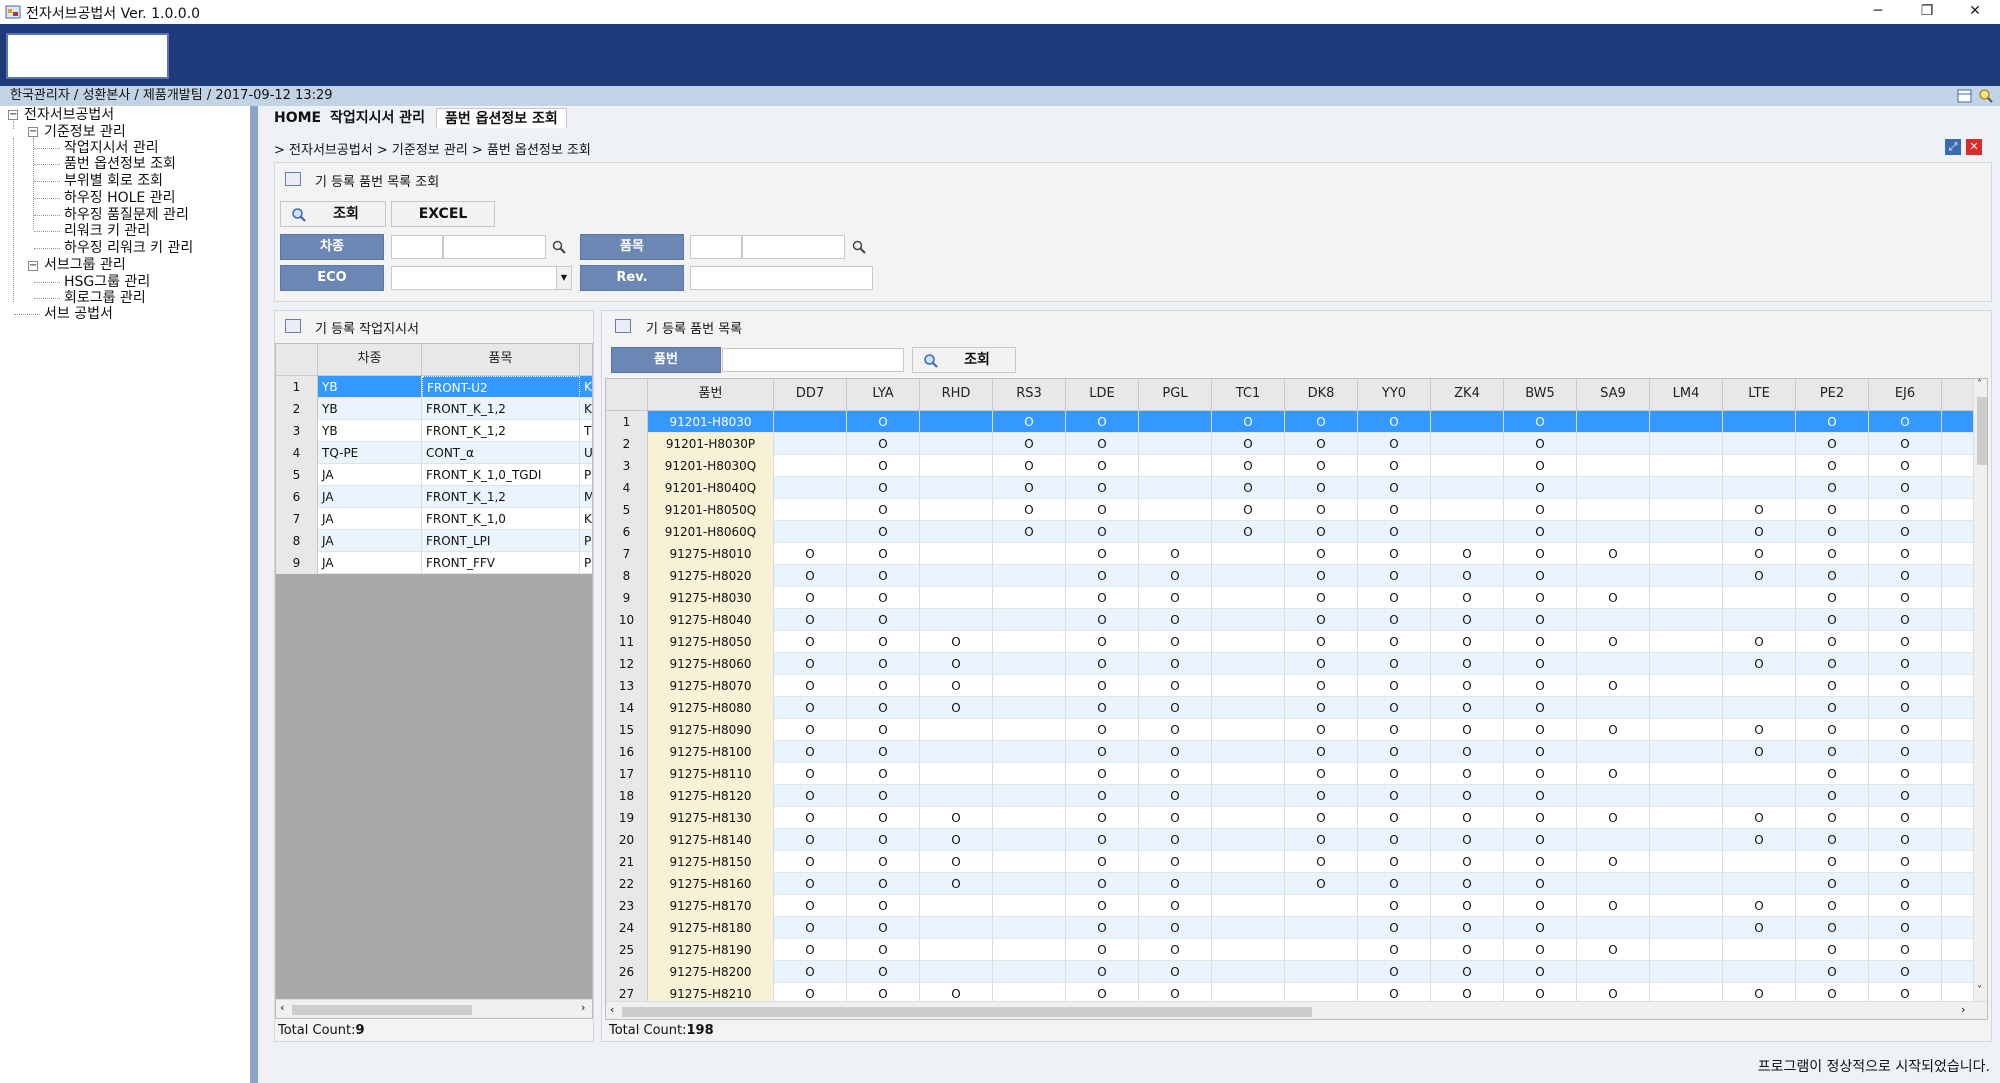 Image resolution: width=2000 pixels, height=1083 pixels. Describe the element at coordinates (33, 266) in the screenshot. I see `collapse-group2-icon: −` at that location.